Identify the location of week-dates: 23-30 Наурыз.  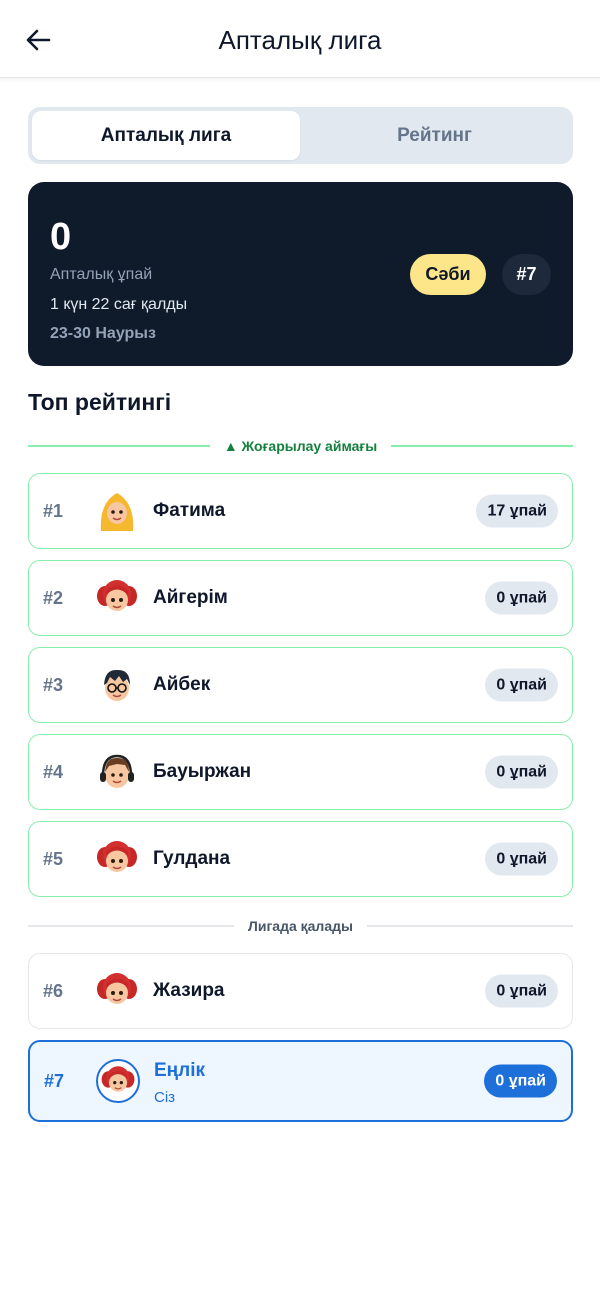
(103, 333).